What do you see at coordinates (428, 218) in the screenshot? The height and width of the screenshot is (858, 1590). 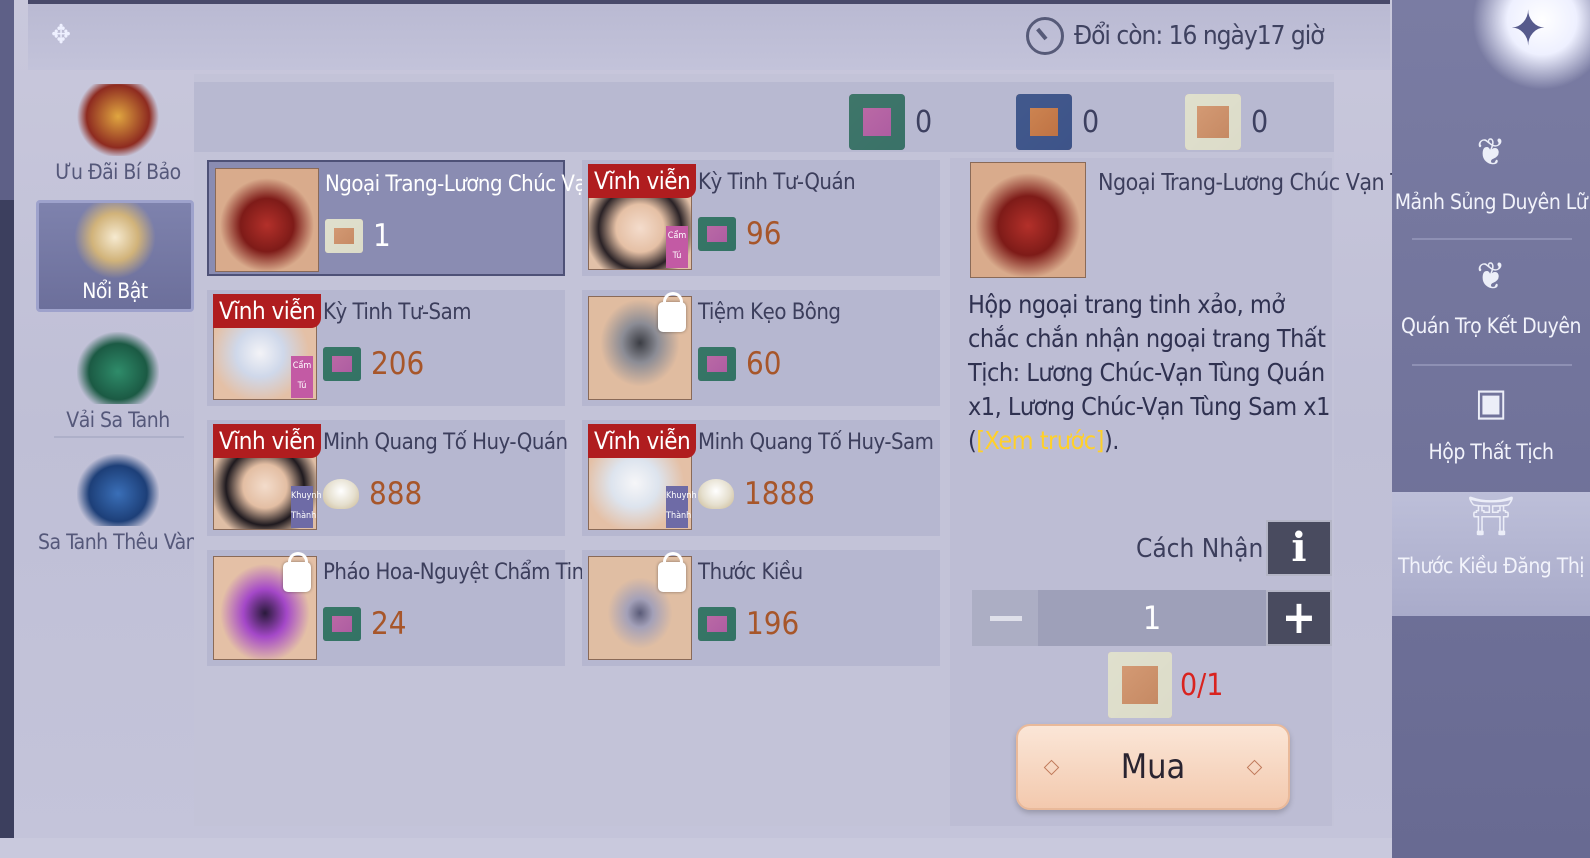 I see `shop-item: Ngoại Trang-Lương Chúc Vạn Tùng 1` at bounding box center [428, 218].